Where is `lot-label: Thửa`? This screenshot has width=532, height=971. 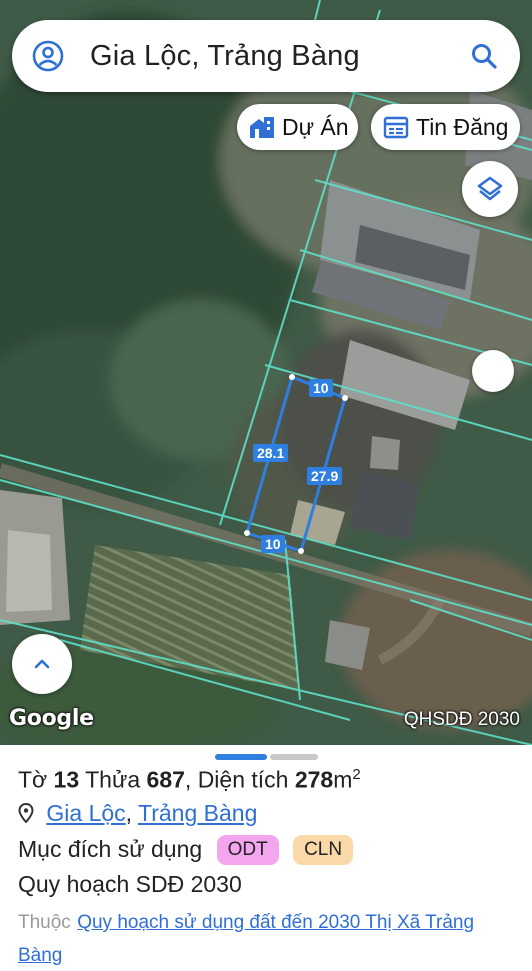 lot-label: Thửa is located at coordinates (113, 779).